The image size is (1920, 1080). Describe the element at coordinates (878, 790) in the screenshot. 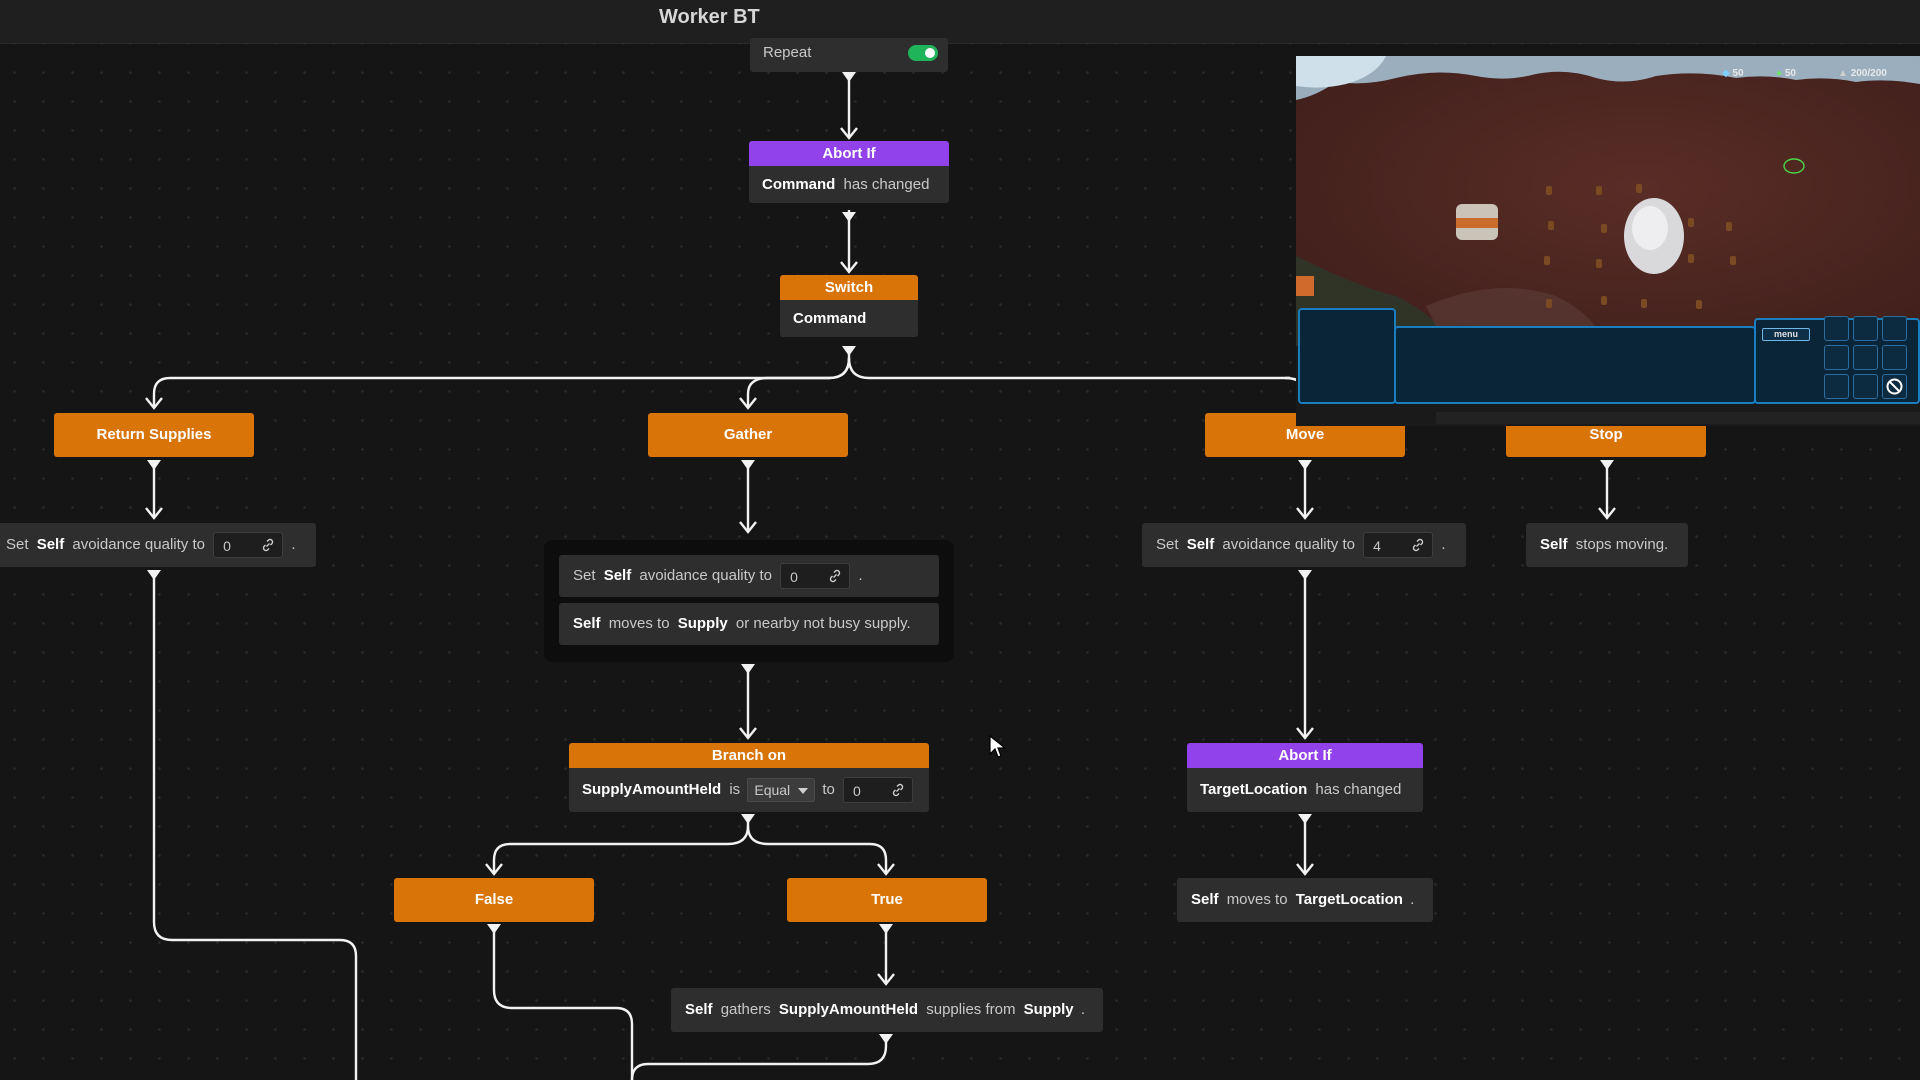

I see `branch-value-input: 0` at that location.